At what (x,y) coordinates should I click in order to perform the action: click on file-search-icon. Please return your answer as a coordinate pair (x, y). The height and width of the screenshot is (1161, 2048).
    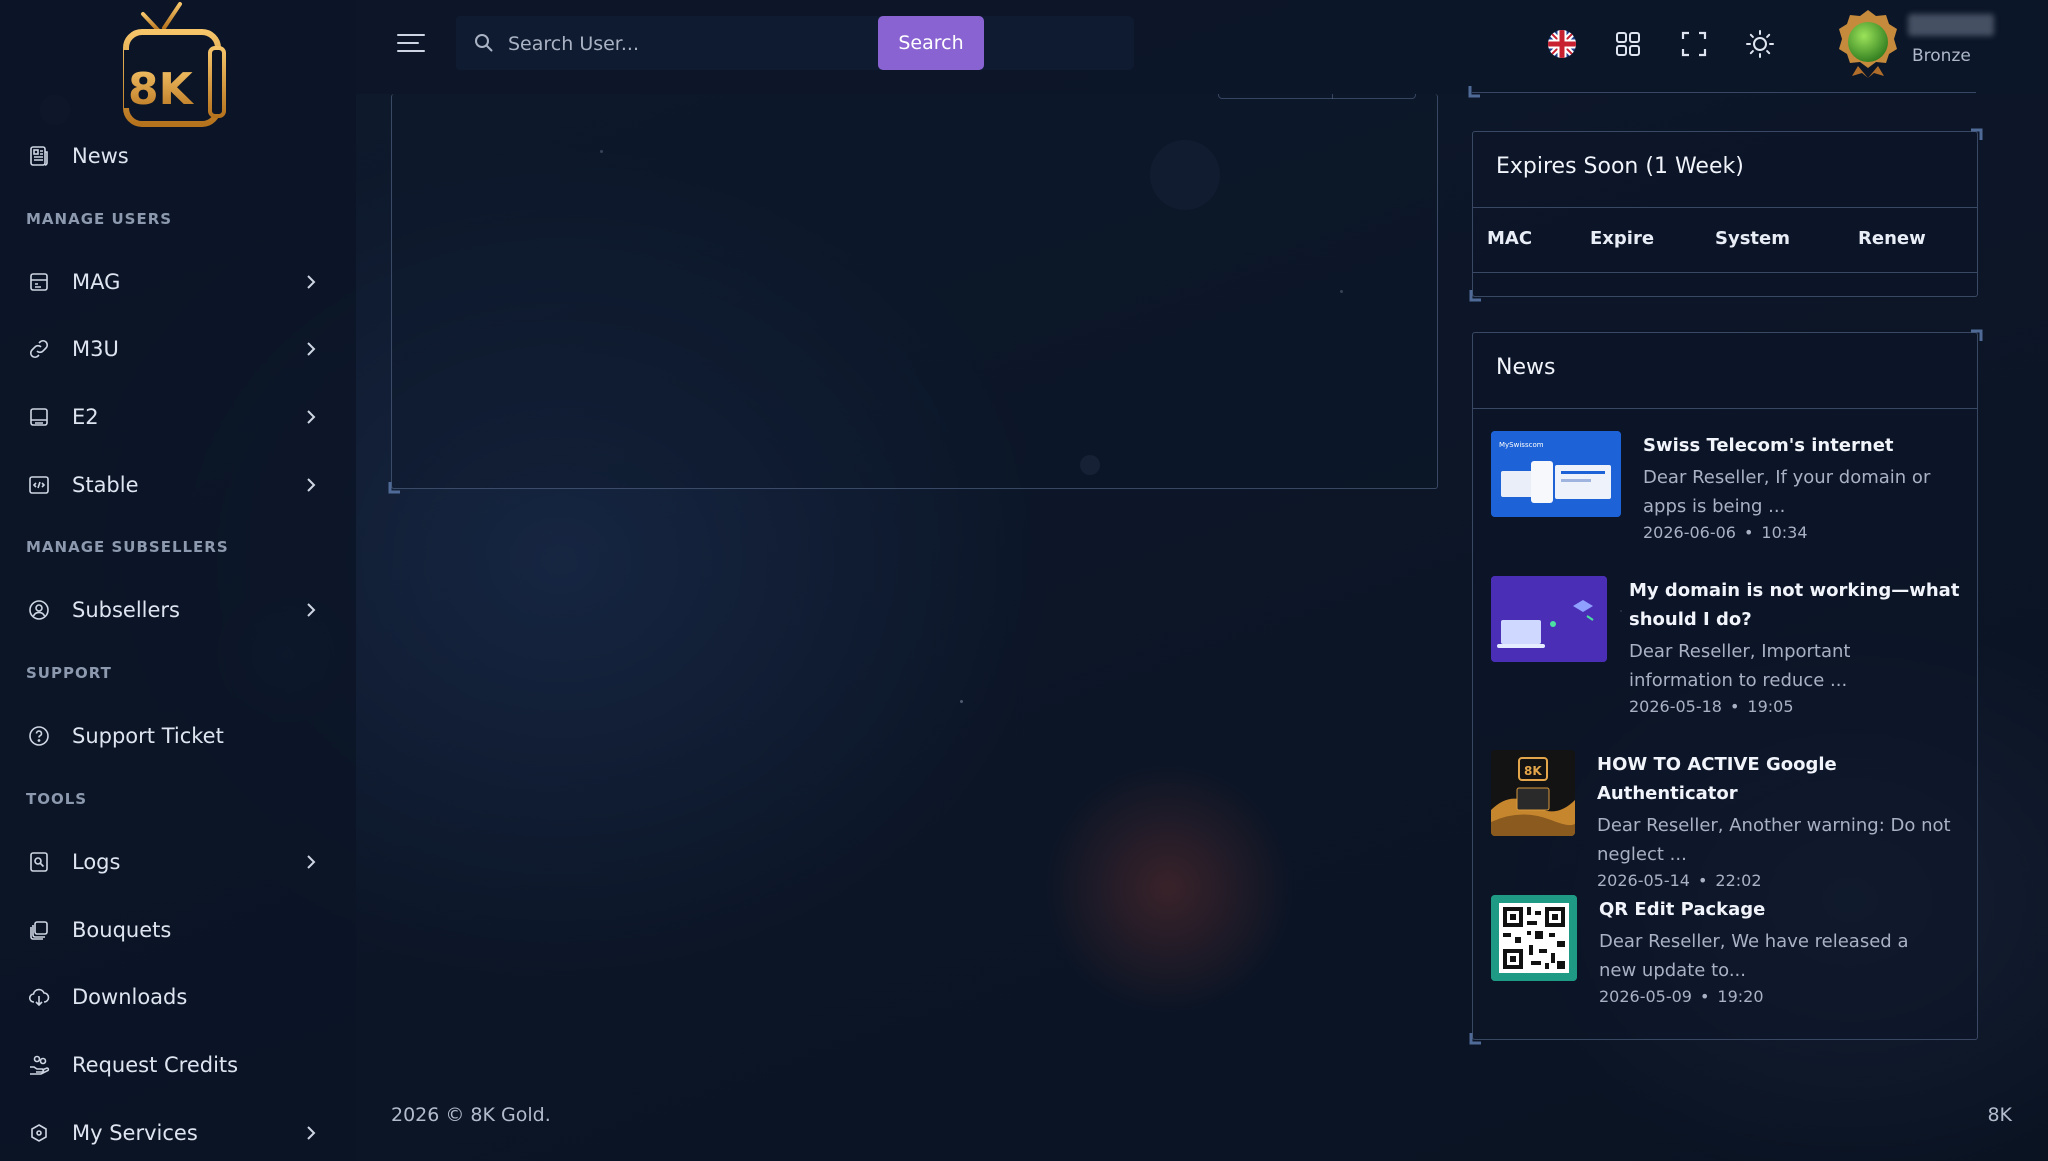
    Looking at the image, I should click on (39, 862).